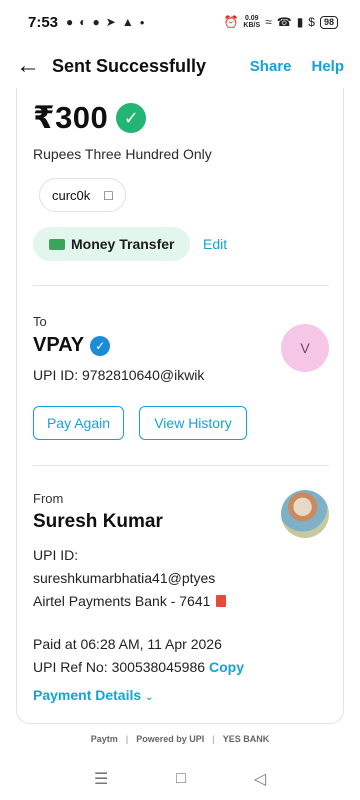 This screenshot has height=800, width=360. I want to click on amount-in-words: Rupees Three Hundred Only, so click(122, 154).